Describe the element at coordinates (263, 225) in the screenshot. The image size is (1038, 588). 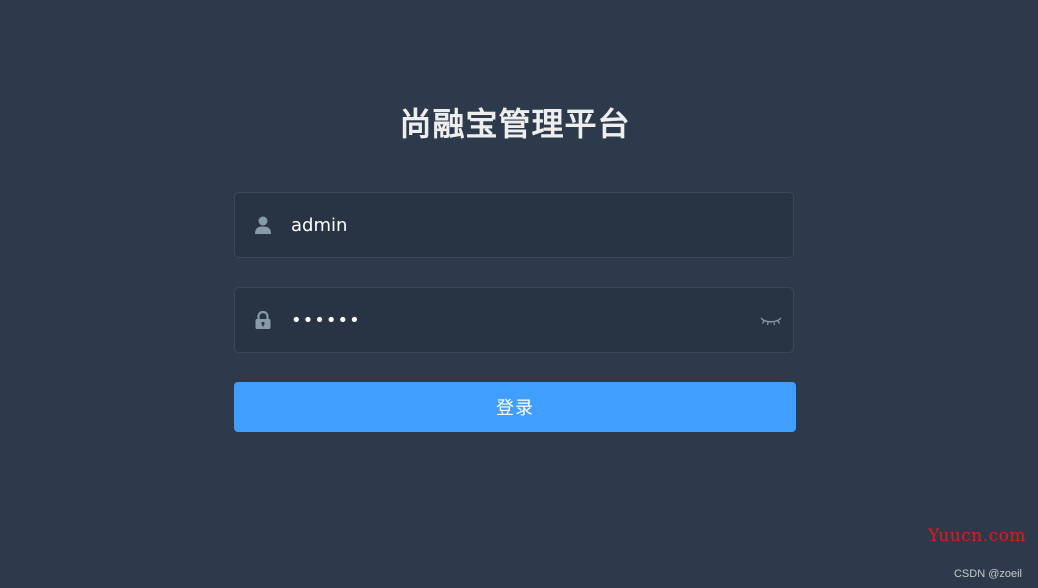
I see `user-icon` at that location.